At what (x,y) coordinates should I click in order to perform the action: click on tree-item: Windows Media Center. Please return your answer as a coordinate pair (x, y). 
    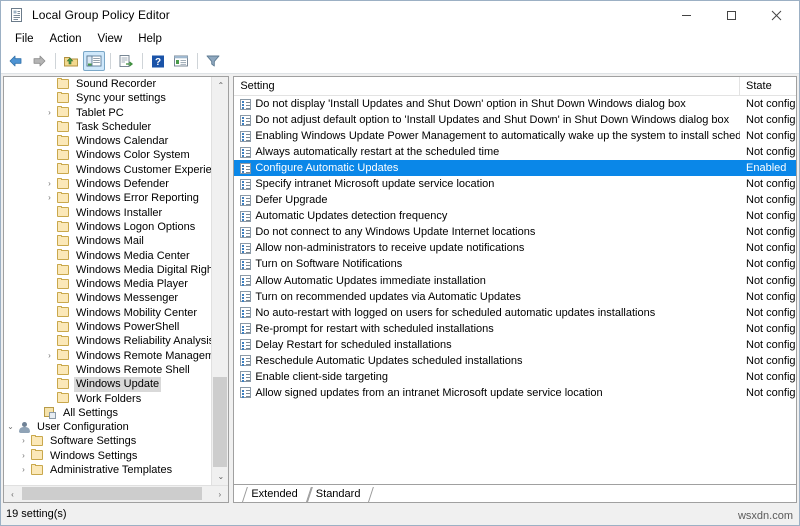
    Looking at the image, I should click on (107, 256).